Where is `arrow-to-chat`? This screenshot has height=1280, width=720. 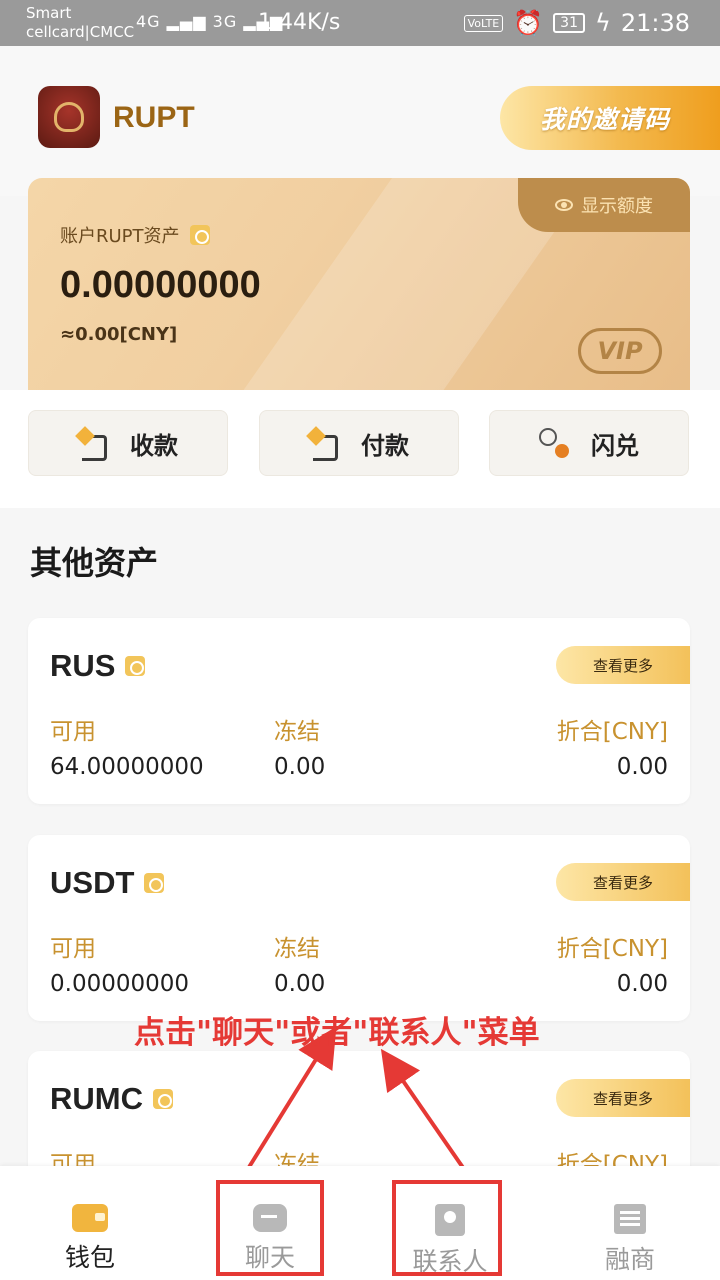
arrow-to-chat is located at coordinates (290, 1100).